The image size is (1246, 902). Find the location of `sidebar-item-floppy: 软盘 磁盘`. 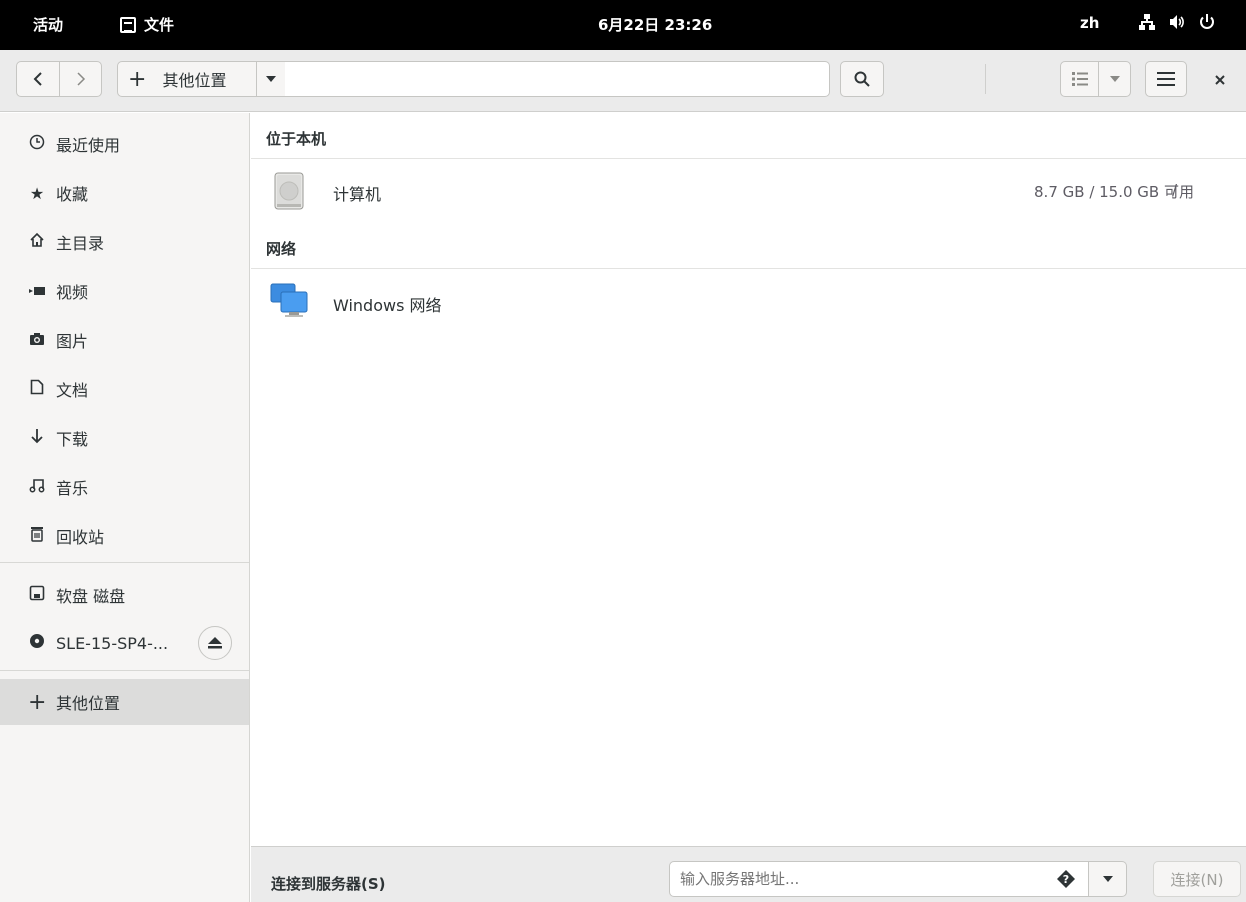

sidebar-item-floppy: 软盘 磁盘 is located at coordinates (124, 595).